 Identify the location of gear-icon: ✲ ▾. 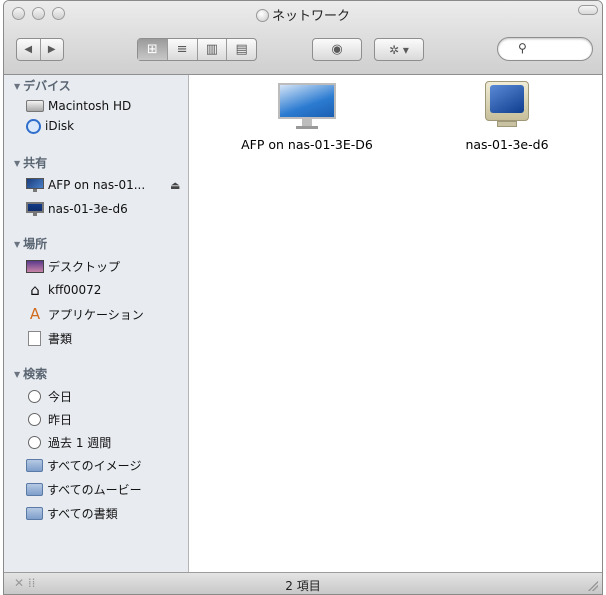
(399, 49).